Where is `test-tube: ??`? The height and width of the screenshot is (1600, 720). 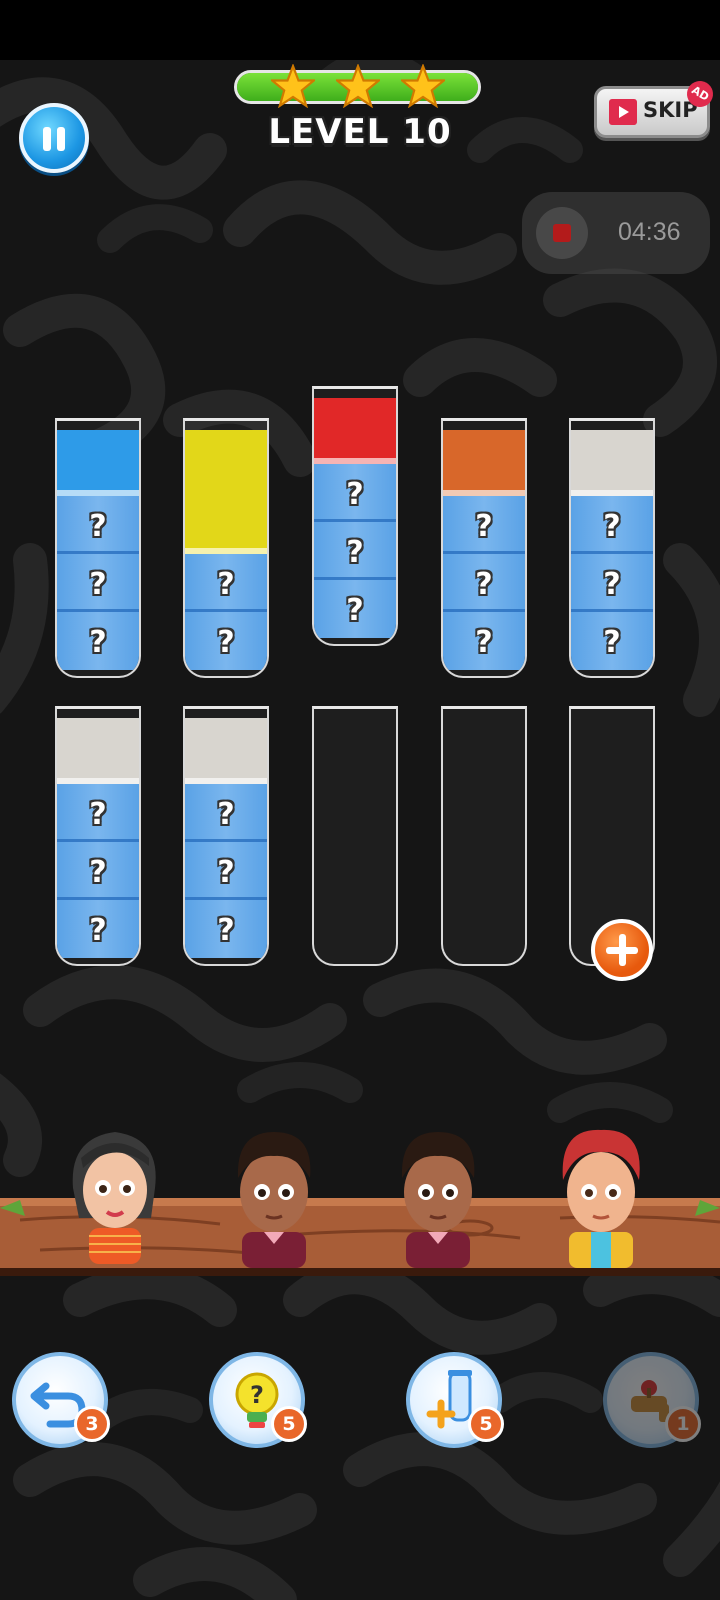 test-tube: ?? is located at coordinates (226, 548).